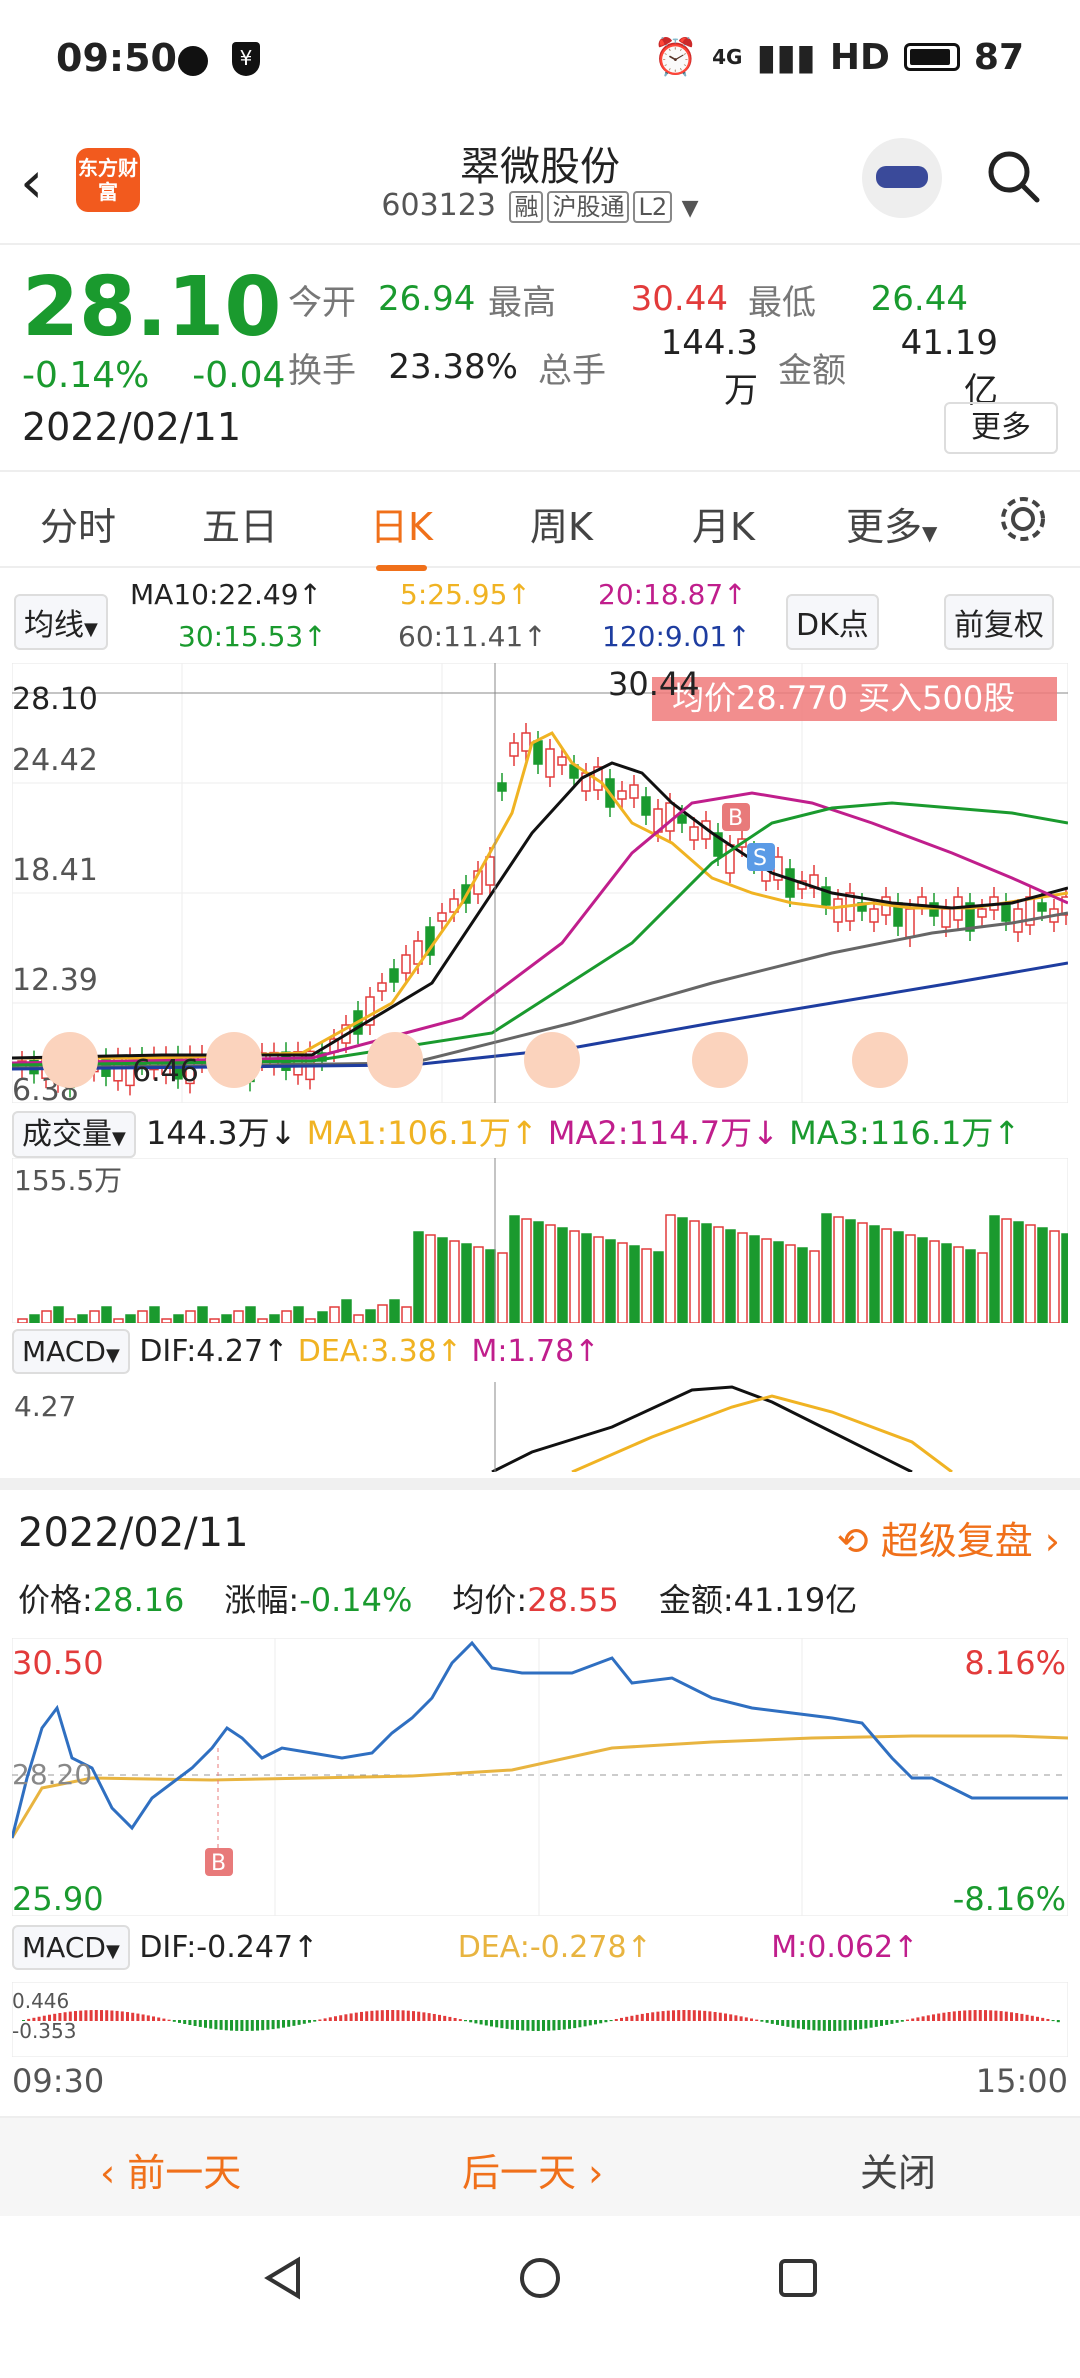  Describe the element at coordinates (891, 523) in the screenshot. I see `tab-more: 更多▼` at that location.